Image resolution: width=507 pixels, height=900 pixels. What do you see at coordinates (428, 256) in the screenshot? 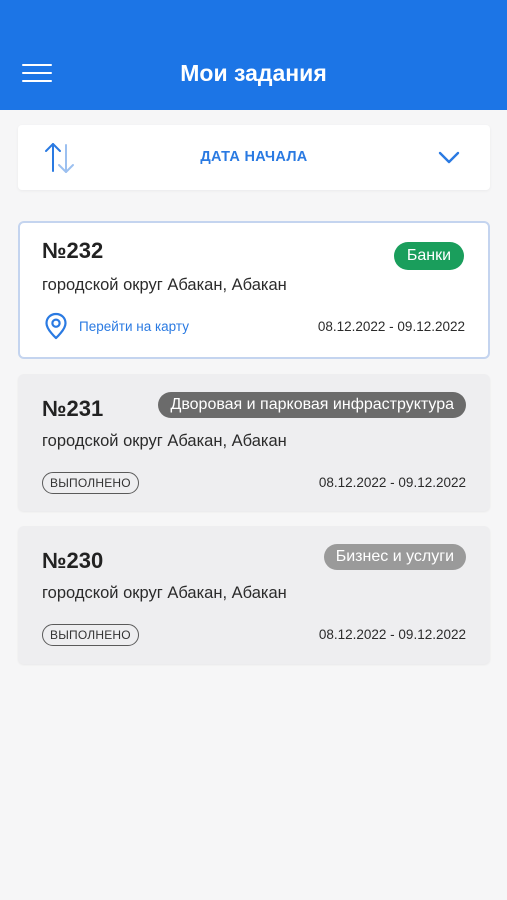
I see `category-badge: Банки` at bounding box center [428, 256].